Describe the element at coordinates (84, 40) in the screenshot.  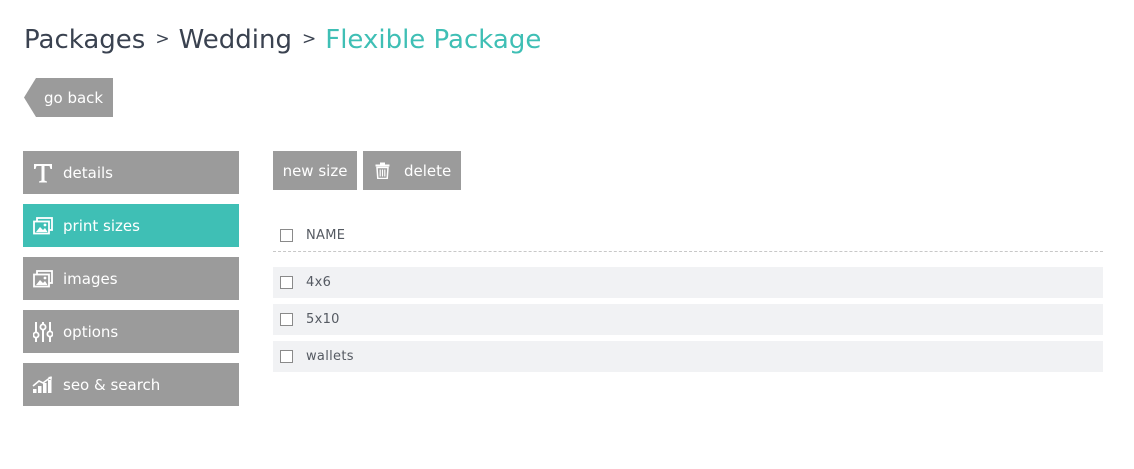
I see `breadcrumb-packages: Packages` at that location.